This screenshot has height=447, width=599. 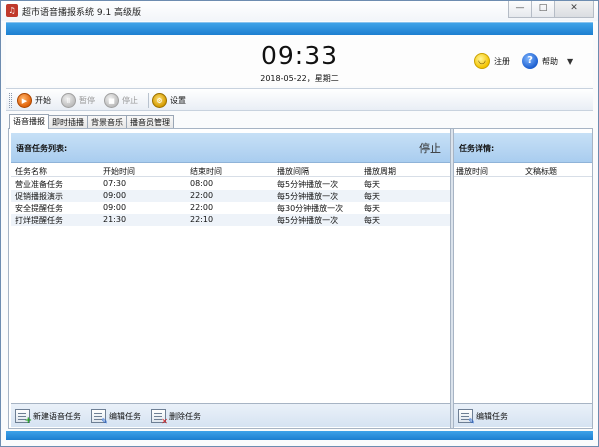 What do you see at coordinates (202, 219) in the screenshot?
I see `end-time: 22:10` at bounding box center [202, 219].